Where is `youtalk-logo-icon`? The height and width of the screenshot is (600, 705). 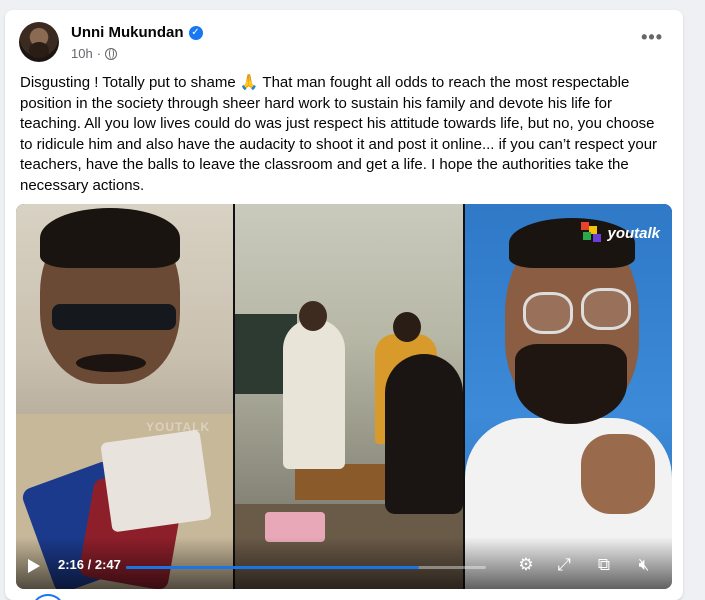 youtalk-logo-icon is located at coordinates (592, 233).